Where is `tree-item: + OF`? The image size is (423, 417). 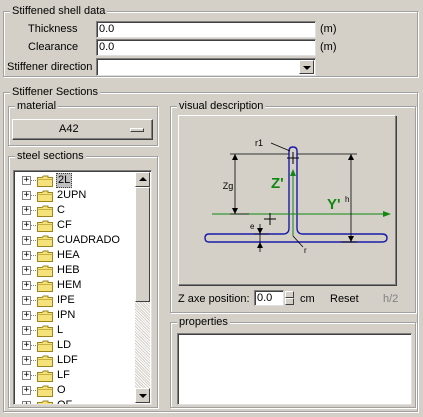
tree-item: + OF is located at coordinates (77, 401).